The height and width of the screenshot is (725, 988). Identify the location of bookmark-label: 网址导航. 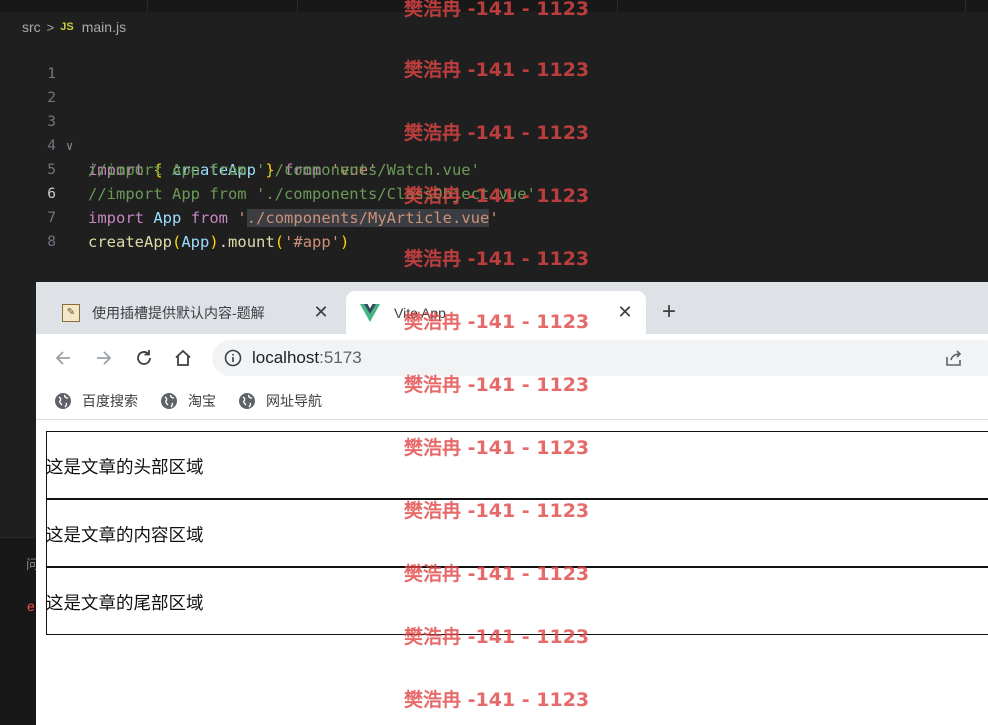
(294, 400).